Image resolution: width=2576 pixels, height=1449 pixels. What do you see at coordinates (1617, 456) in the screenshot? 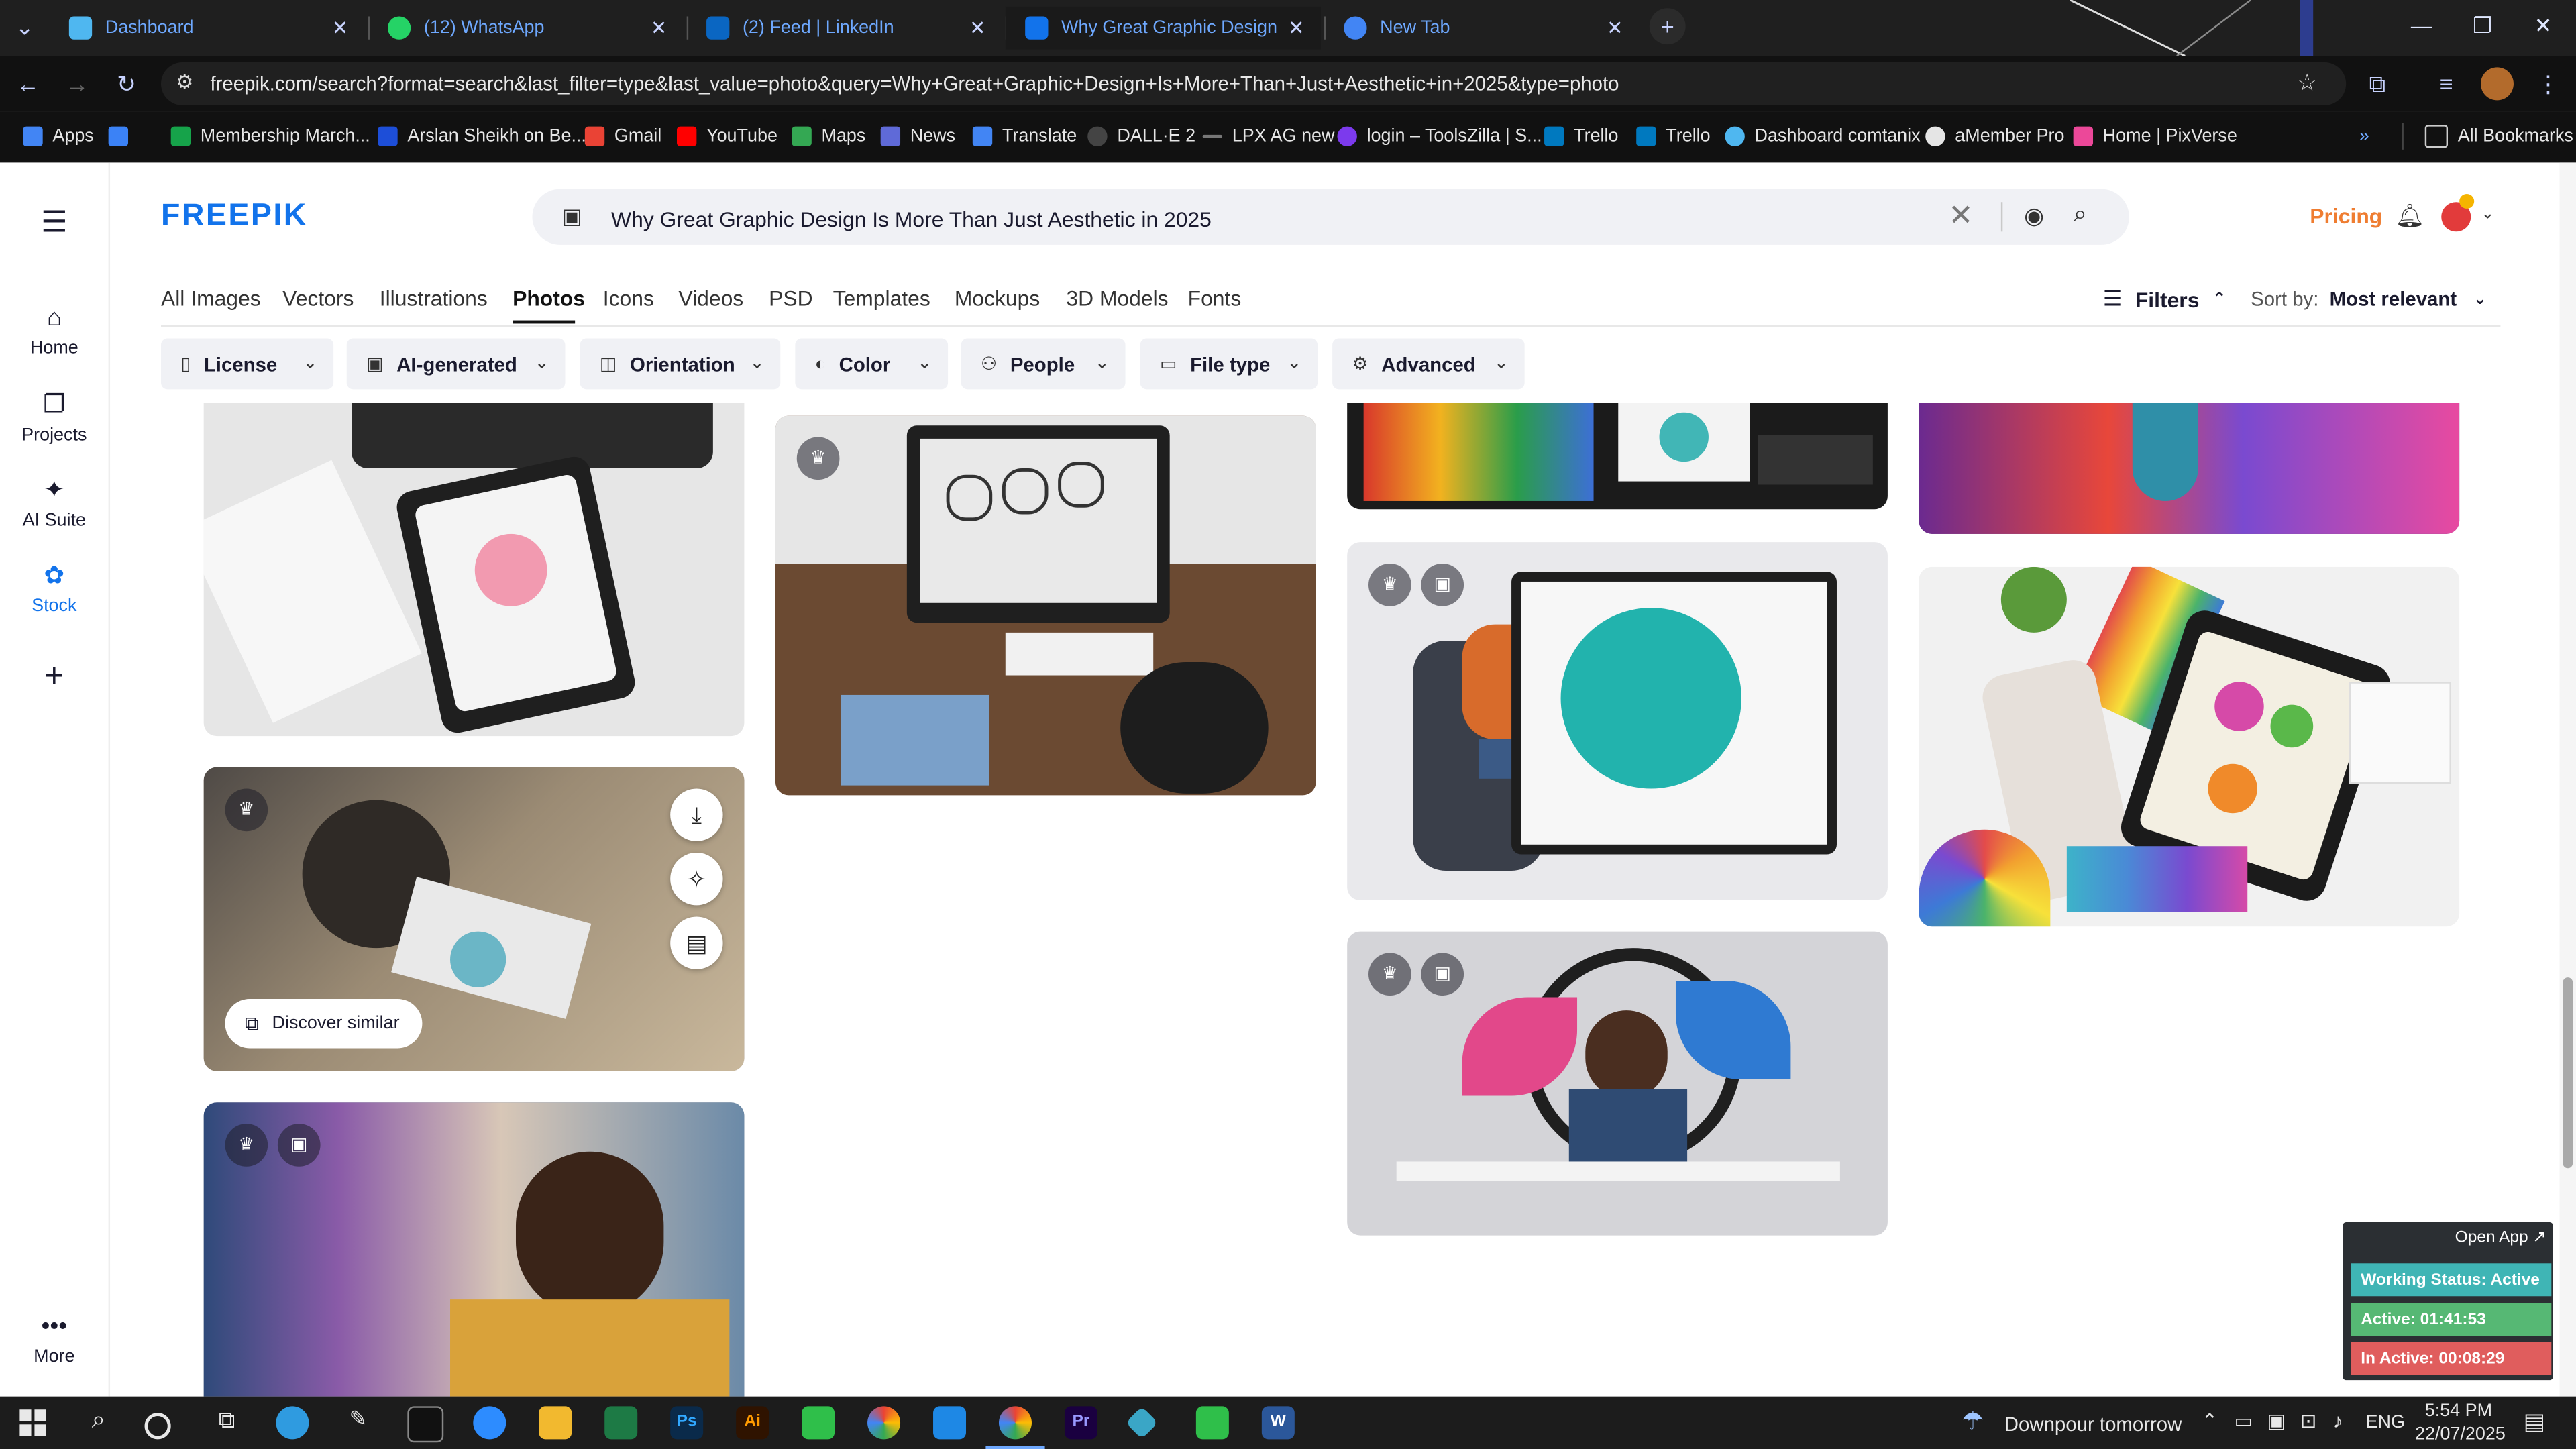
I see `photo-watercolor-laptop` at bounding box center [1617, 456].